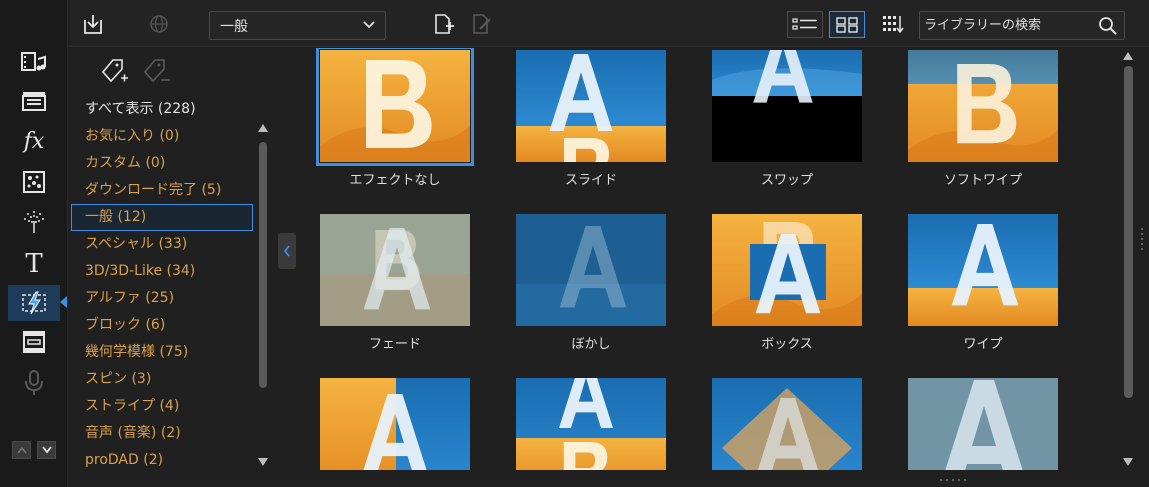 This screenshot has width=1149, height=487. Describe the element at coordinates (263, 265) in the screenshot. I see `category-scroll-thumb` at that location.